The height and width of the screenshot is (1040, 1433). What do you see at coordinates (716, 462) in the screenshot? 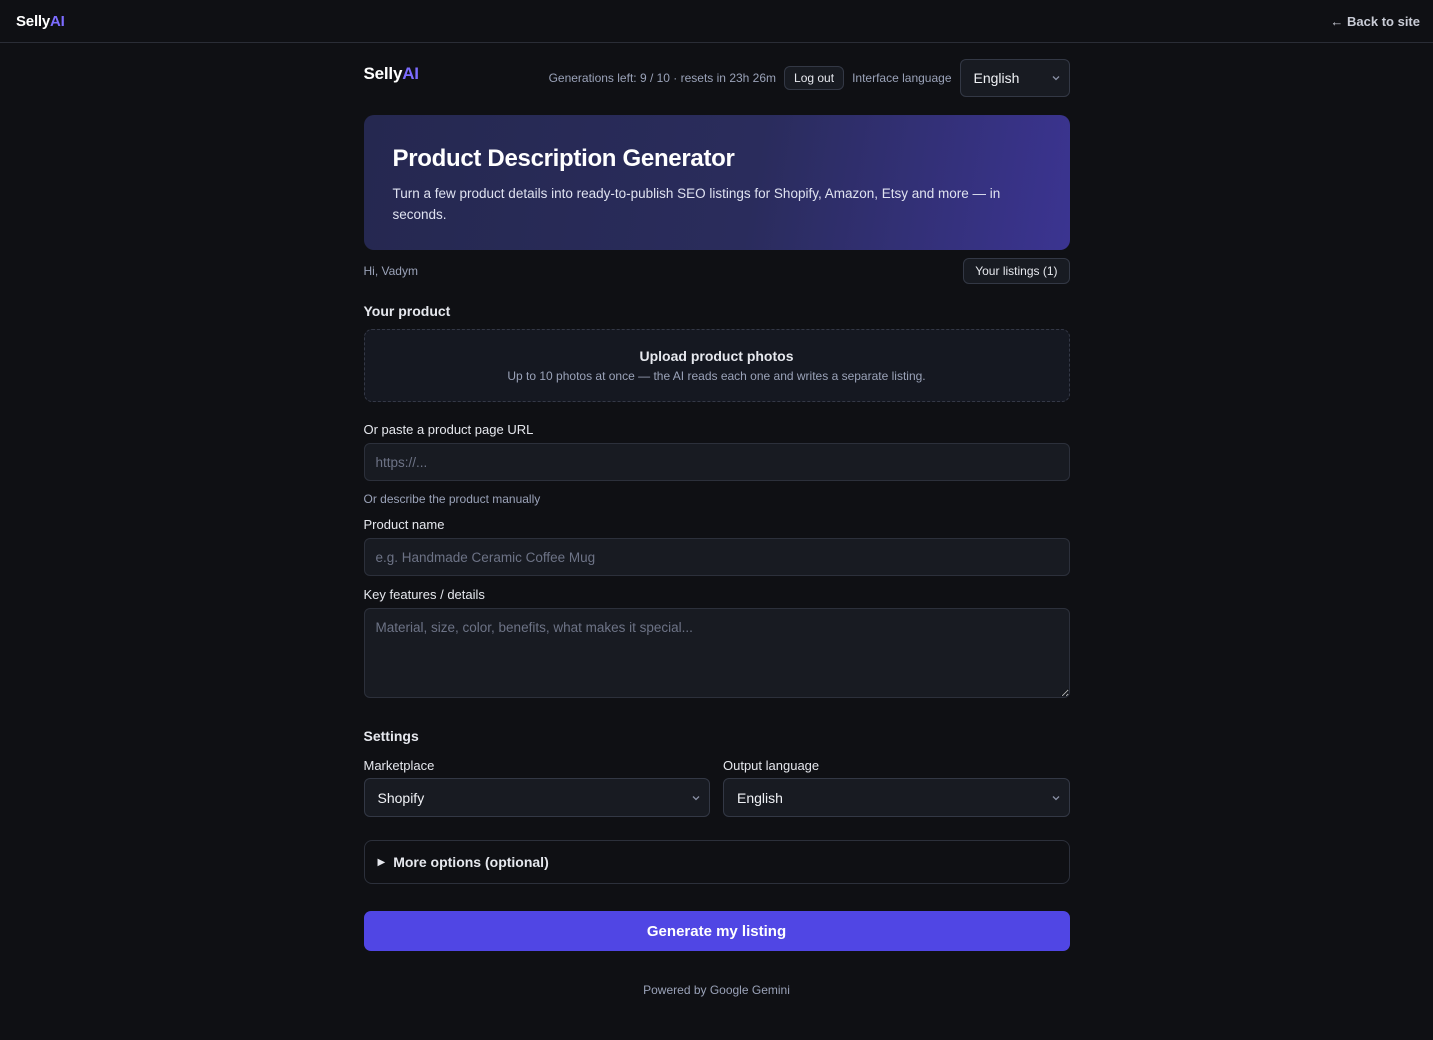
I see `product-url-input` at bounding box center [716, 462].